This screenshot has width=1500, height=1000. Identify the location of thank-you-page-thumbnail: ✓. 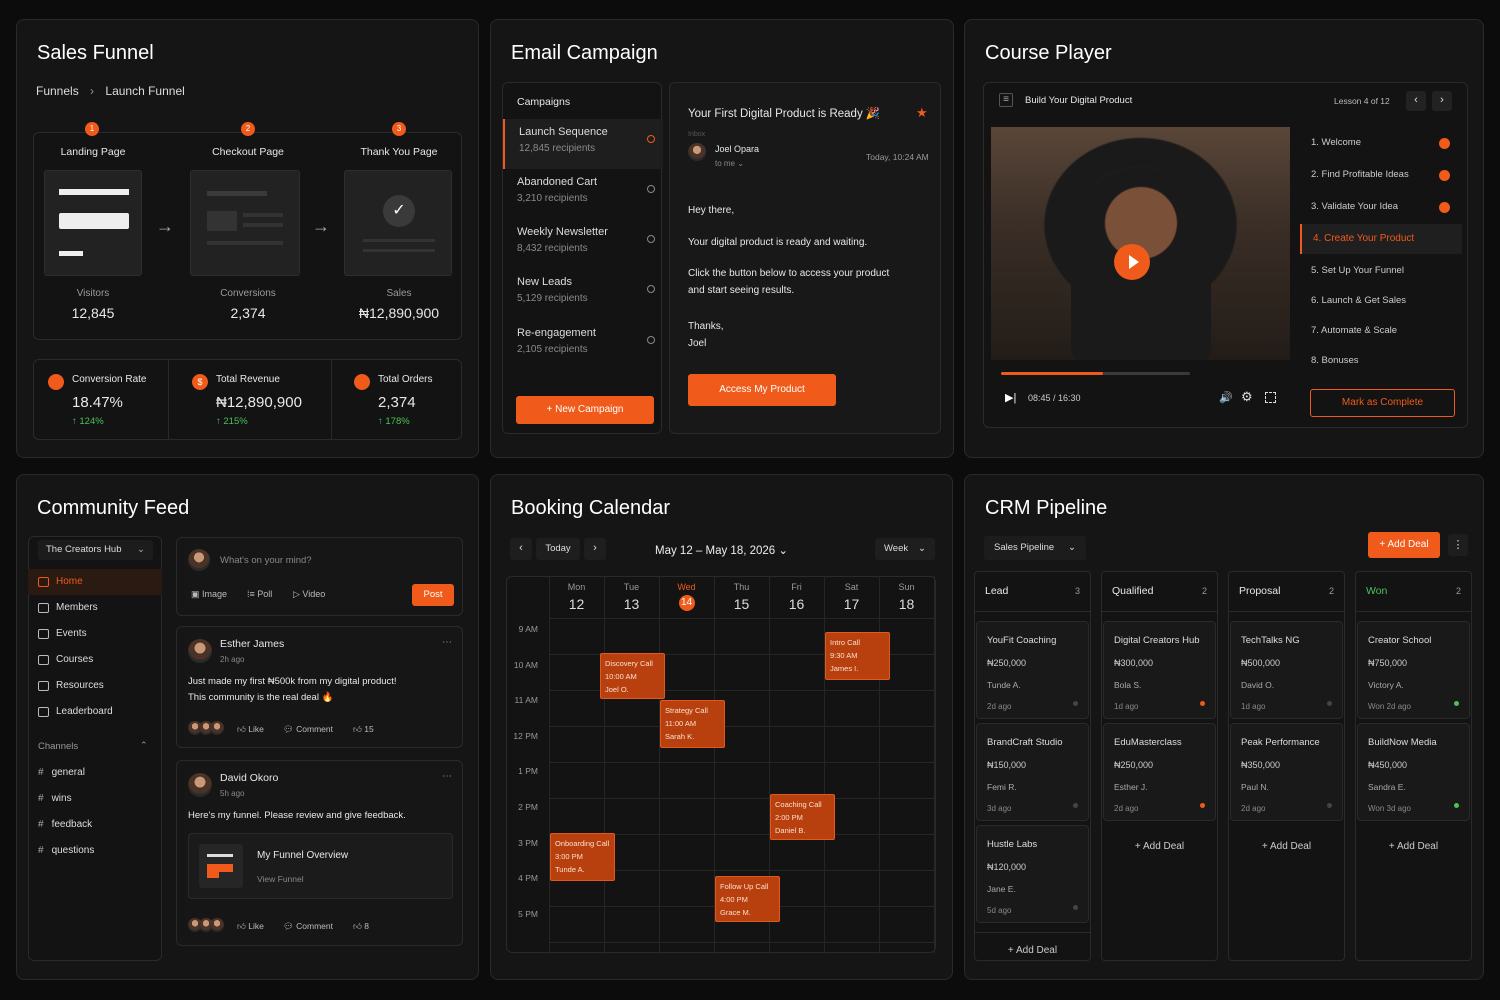
(398, 223).